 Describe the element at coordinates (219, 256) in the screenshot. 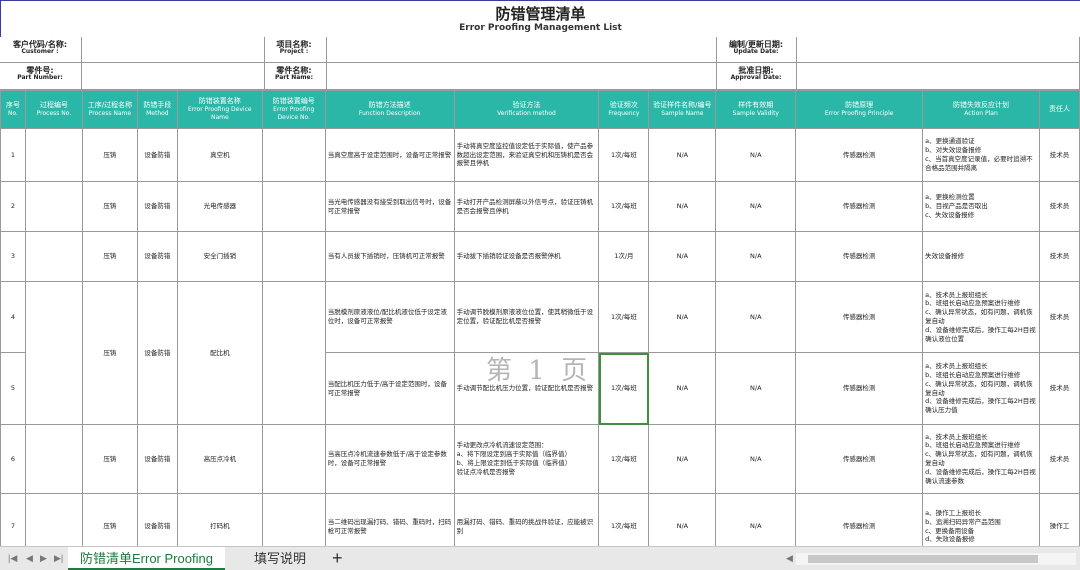

I see `device-name-cell: 安全门插销` at that location.